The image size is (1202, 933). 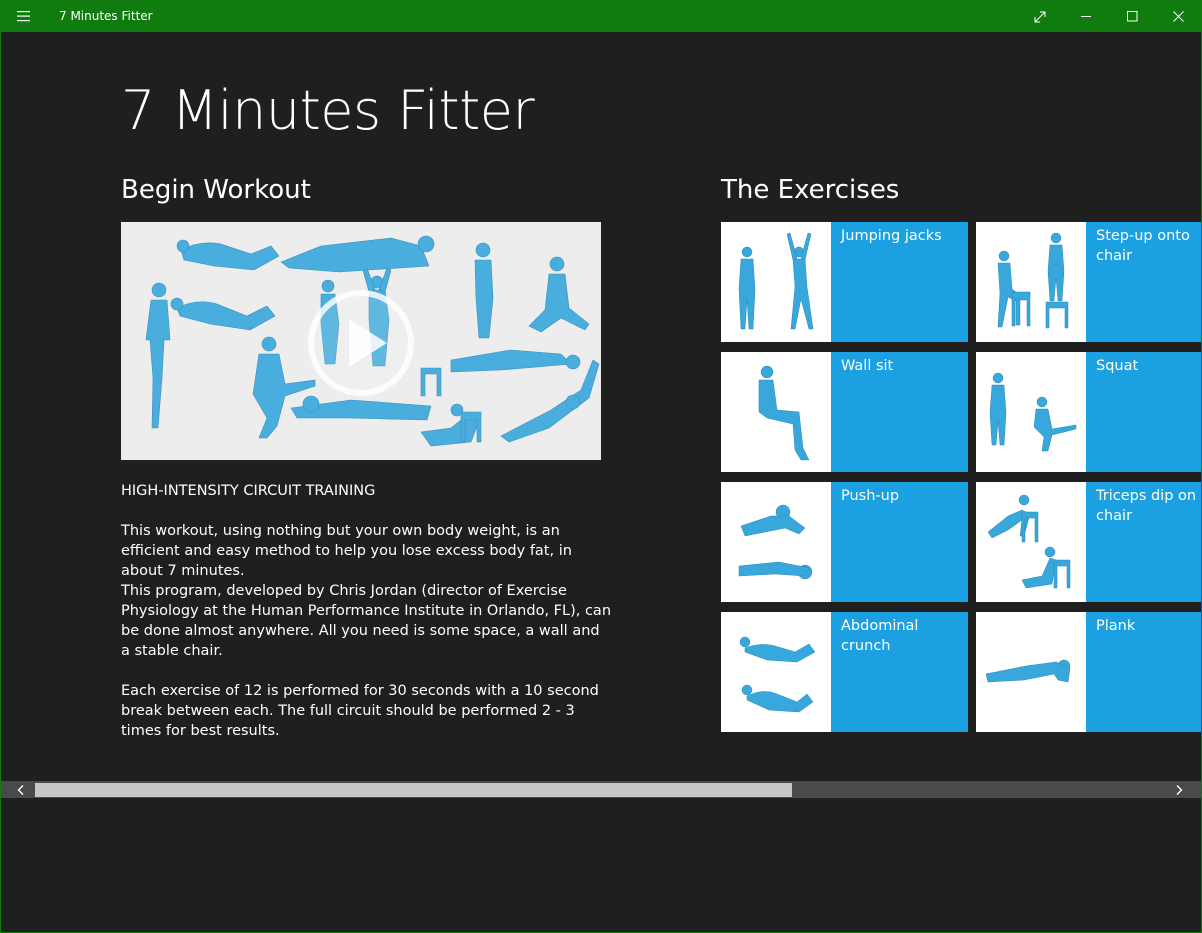 I want to click on tile-label: Push-up, so click(x=870, y=496).